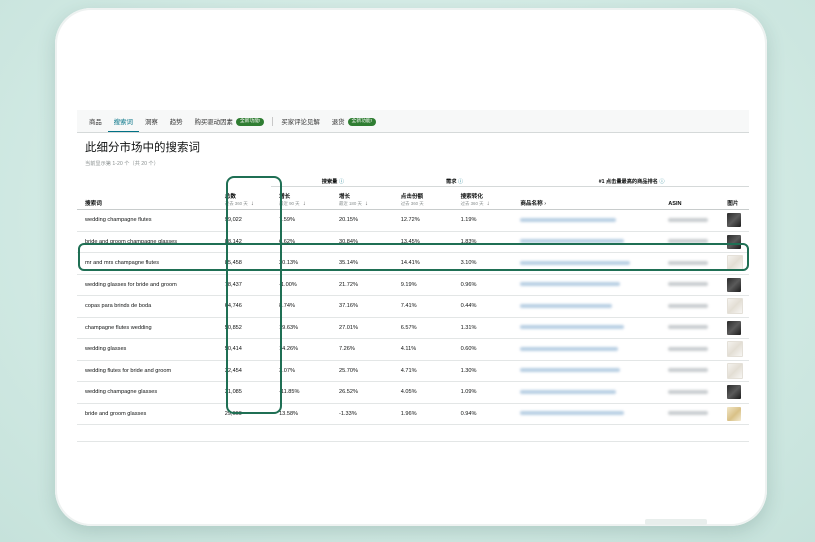 Image resolution: width=815 pixels, height=542 pixels. Describe the element at coordinates (303, 220) in the screenshot. I see `growth-90: 7.59%` at that location.